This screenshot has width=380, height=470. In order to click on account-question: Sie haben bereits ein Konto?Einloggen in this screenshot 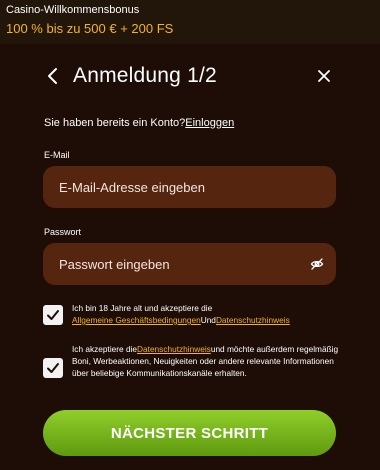, I will do `click(139, 123)`.